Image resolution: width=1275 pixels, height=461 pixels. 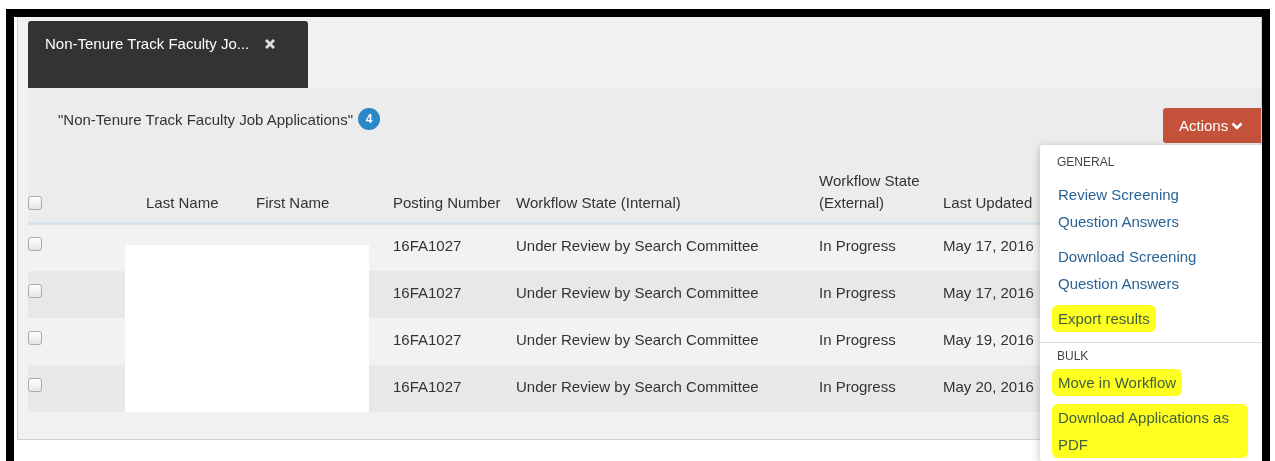 What do you see at coordinates (1212, 125) in the screenshot?
I see `actions-button: Actions` at bounding box center [1212, 125].